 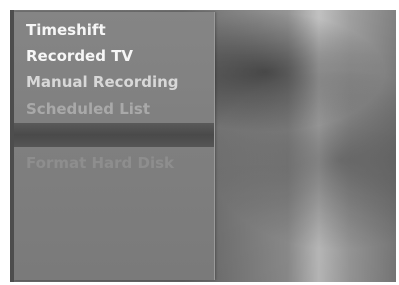 I want to click on menu-item-recorded-tv: Recorded TV, so click(x=79, y=56).